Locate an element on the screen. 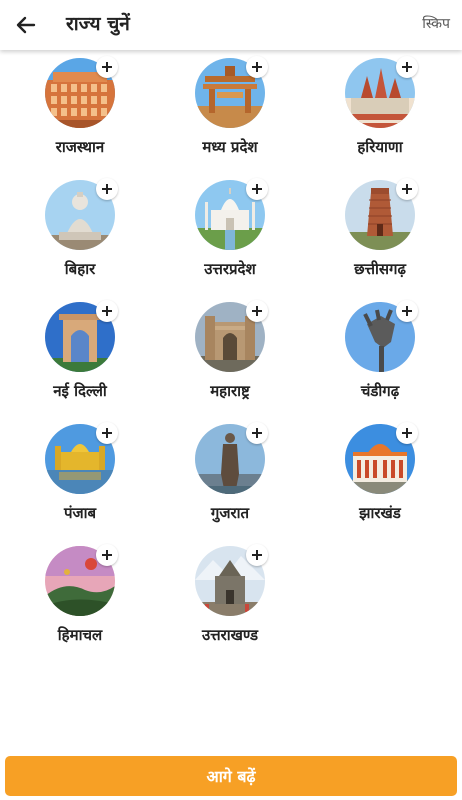 Image resolution: width=462 pixels, height=800 pixels. back-button is located at coordinates (26, 25).